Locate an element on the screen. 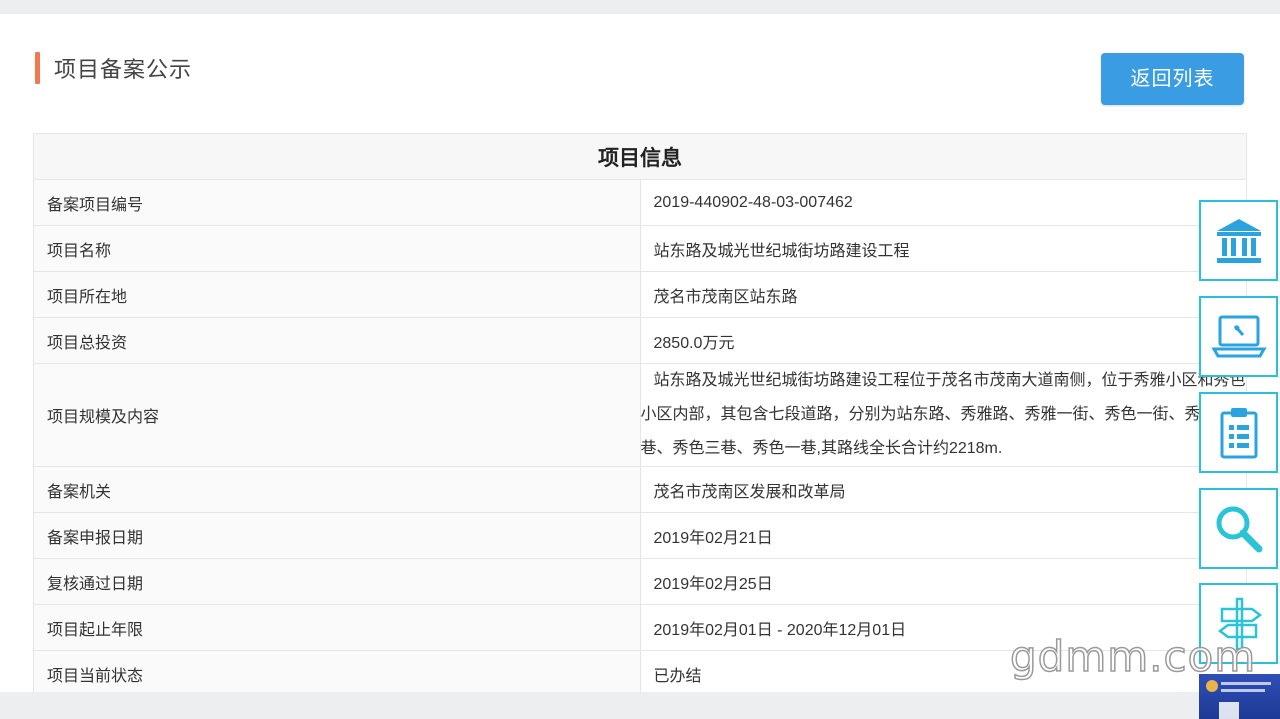 Image resolution: width=1280 pixels, height=719 pixels. row-value: 茂名市茂南区发展和改革局 is located at coordinates (943, 489).